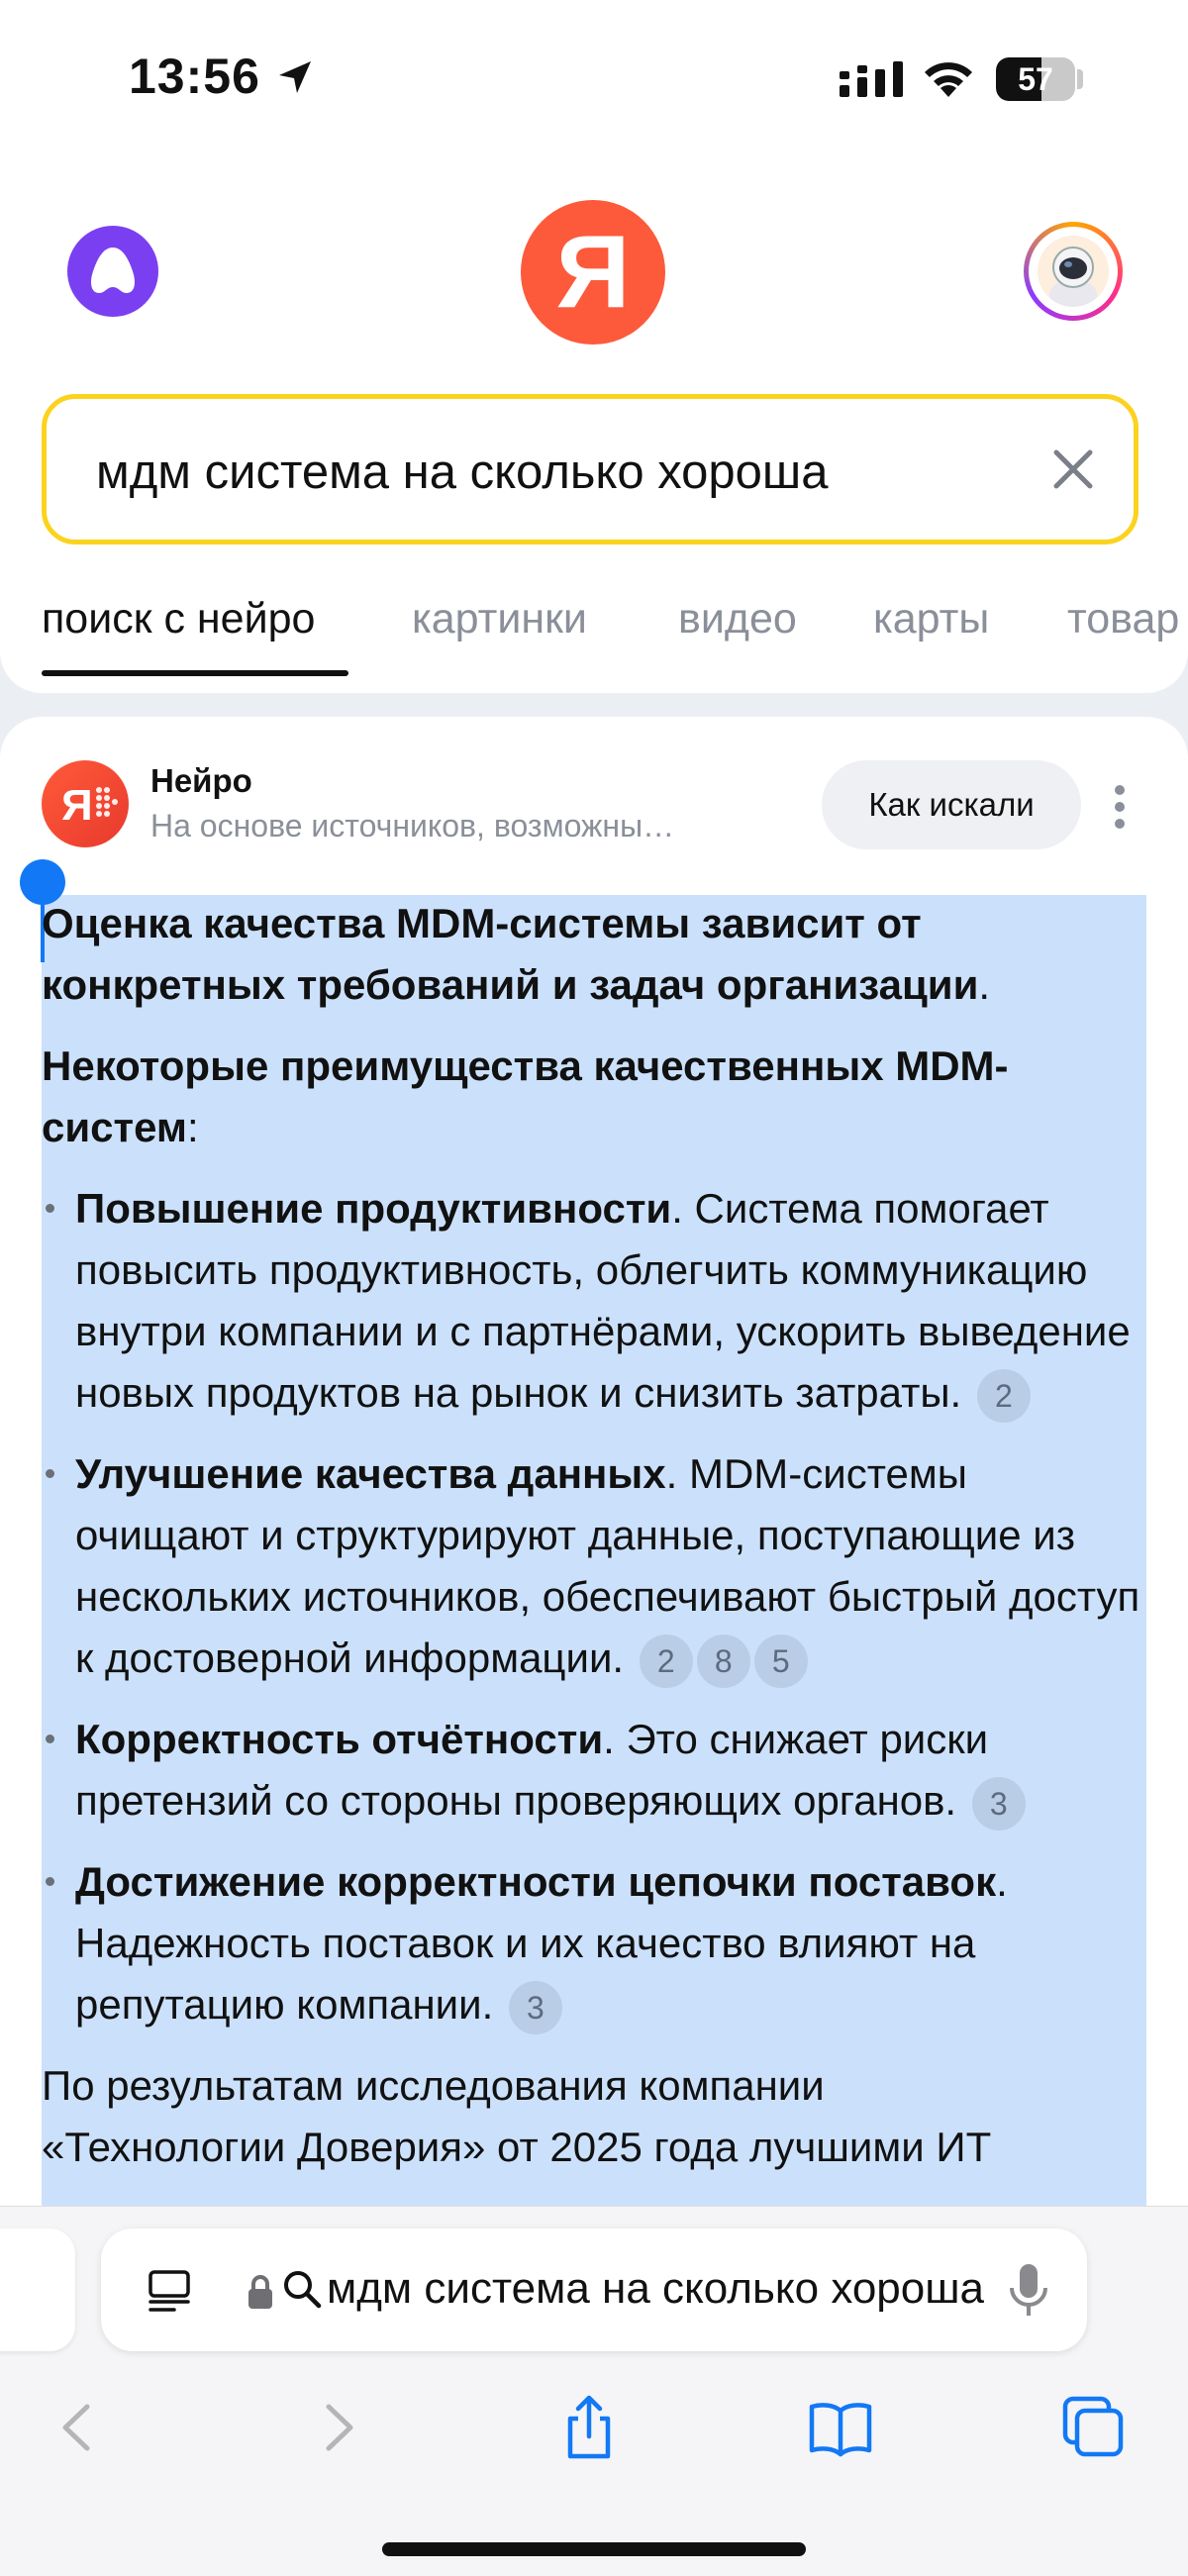  I want to click on list-item-title: Повышение продуктивности, so click(374, 1208).